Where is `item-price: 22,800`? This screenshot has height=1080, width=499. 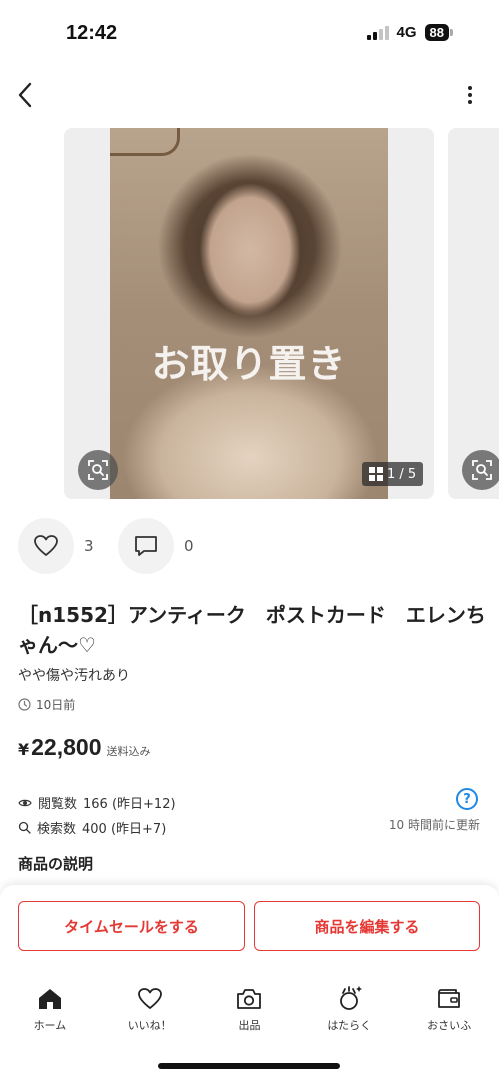
item-price: 22,800 is located at coordinates (66, 747).